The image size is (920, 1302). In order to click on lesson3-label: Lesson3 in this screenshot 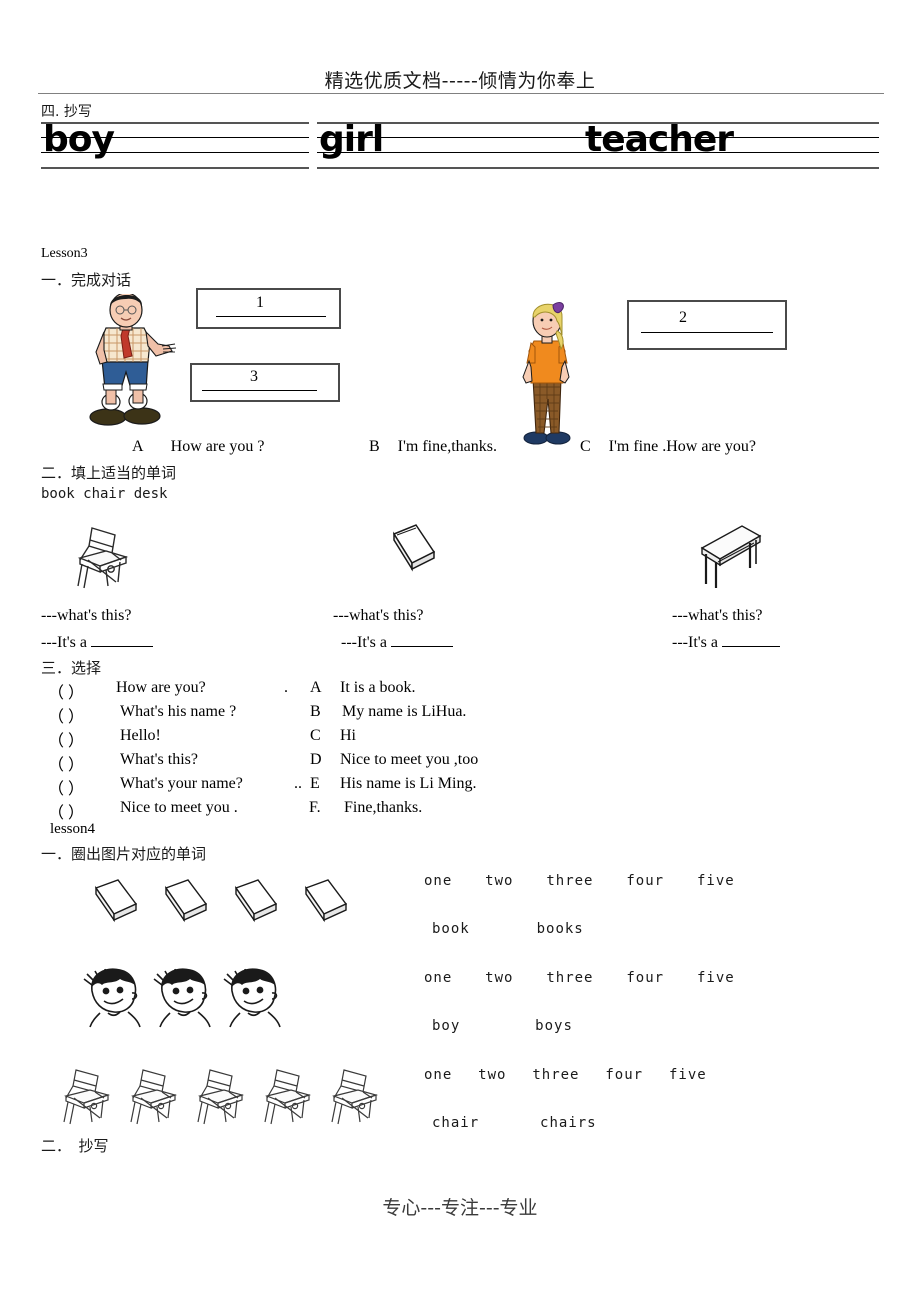, I will do `click(64, 253)`.